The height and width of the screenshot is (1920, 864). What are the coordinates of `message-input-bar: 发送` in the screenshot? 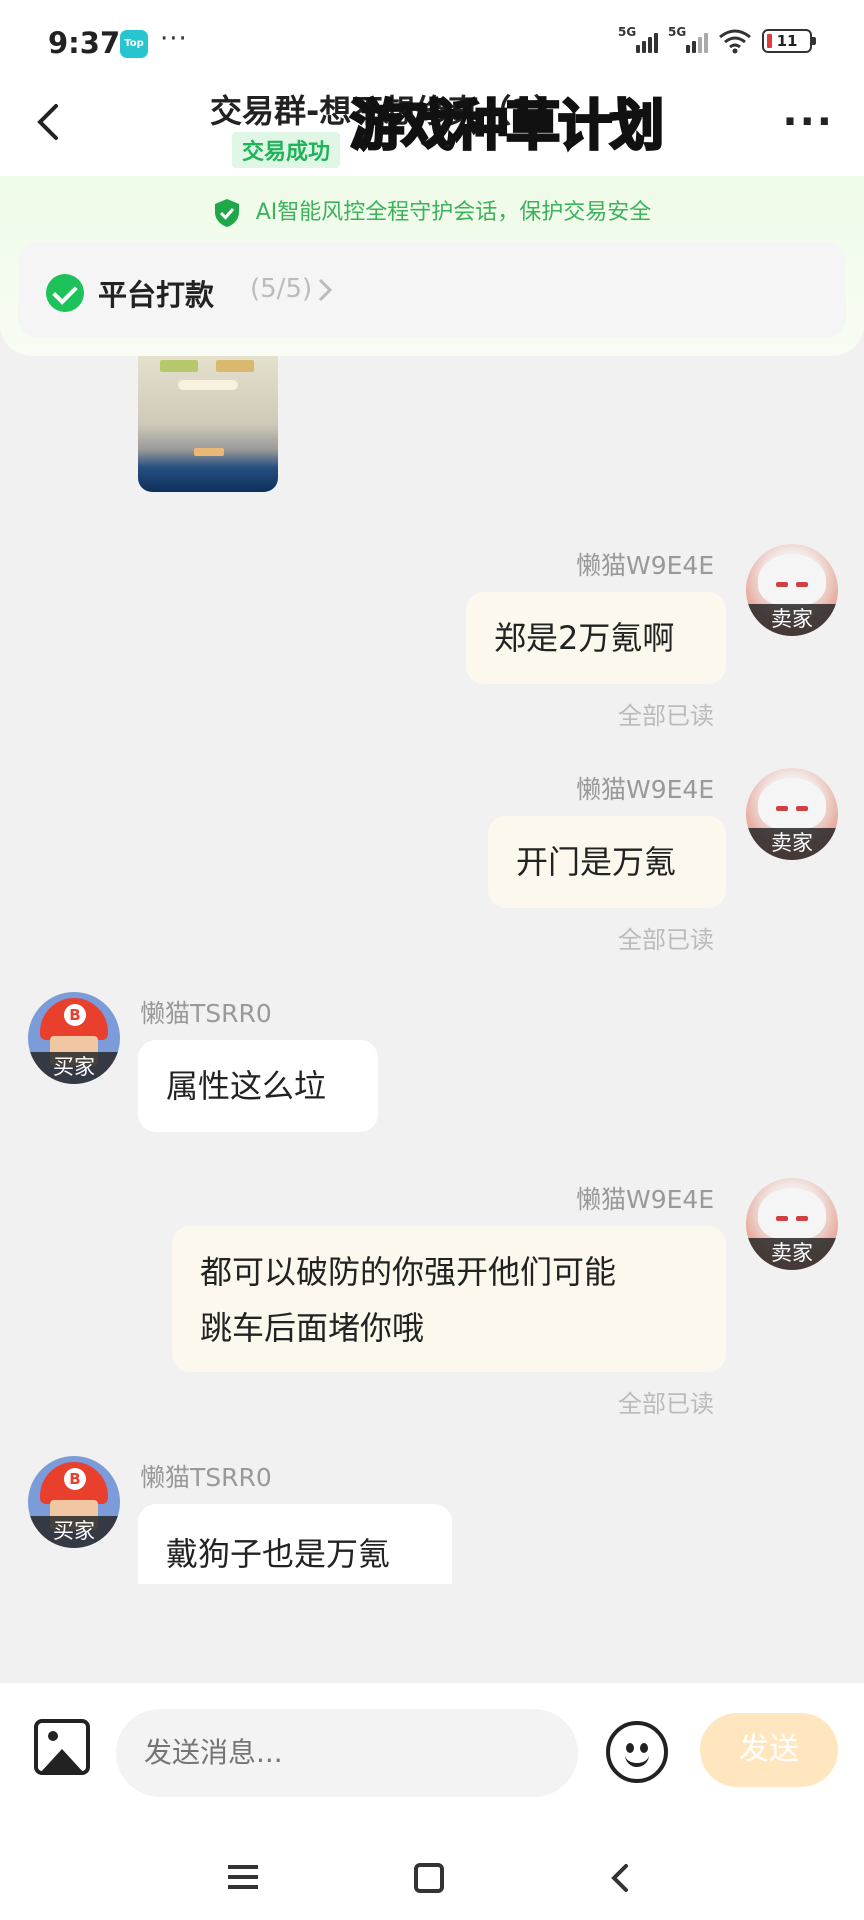 It's located at (432, 1752).